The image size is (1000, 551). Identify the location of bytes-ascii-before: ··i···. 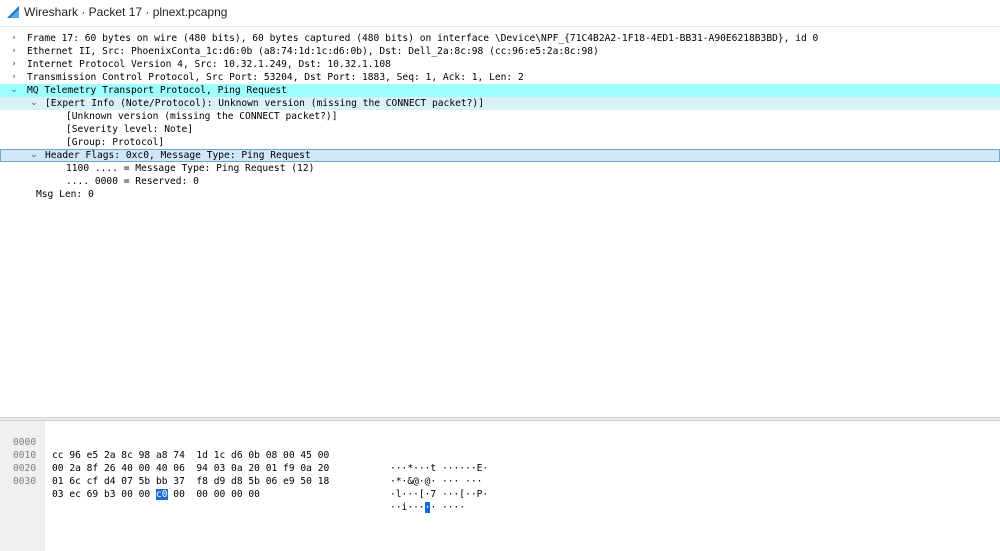
(407, 507).